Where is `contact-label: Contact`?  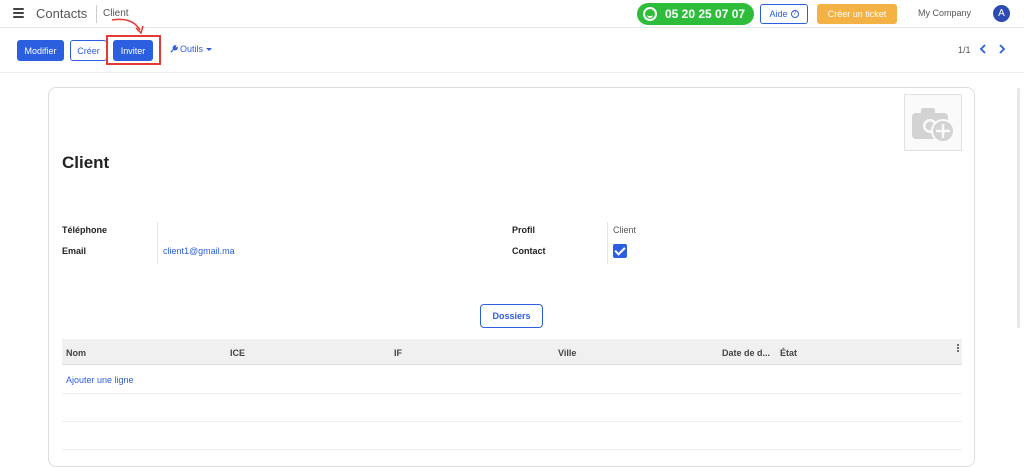
contact-label: Contact is located at coordinates (529, 251).